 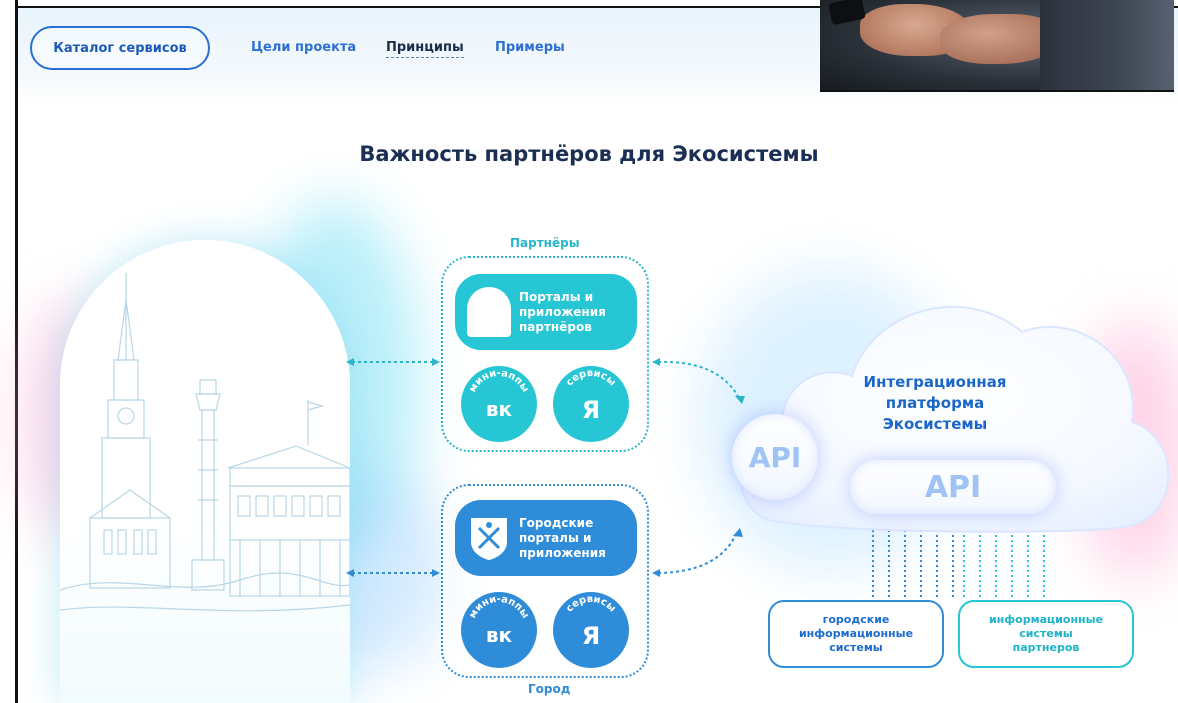 What do you see at coordinates (591, 630) in the screenshot?
I see `city-yandex-services: сервисы Я` at bounding box center [591, 630].